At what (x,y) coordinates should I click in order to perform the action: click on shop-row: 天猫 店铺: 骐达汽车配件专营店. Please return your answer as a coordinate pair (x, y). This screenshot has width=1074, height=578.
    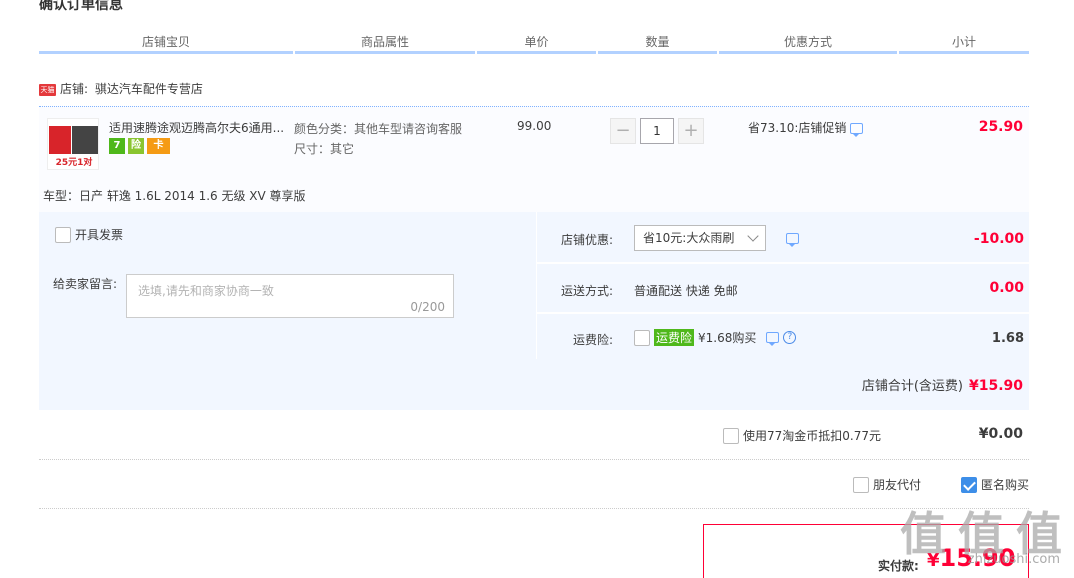
    Looking at the image, I should click on (121, 89).